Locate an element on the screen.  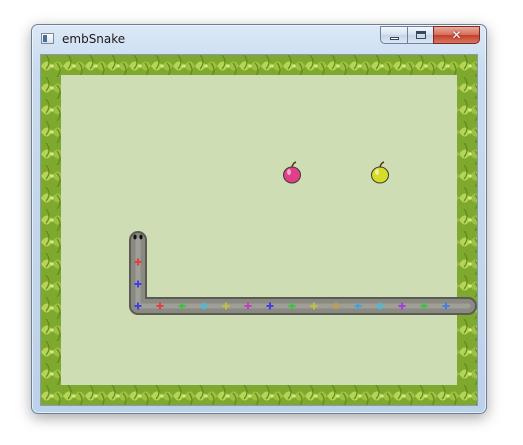
window-title: embSnake is located at coordinates (94, 39).